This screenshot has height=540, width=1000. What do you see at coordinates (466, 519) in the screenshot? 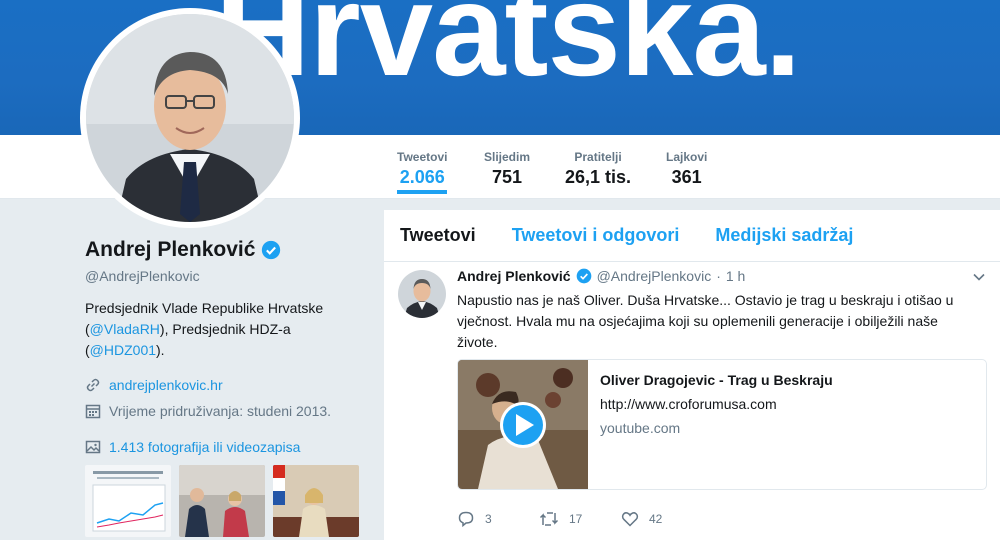
I see `reply-icon` at bounding box center [466, 519].